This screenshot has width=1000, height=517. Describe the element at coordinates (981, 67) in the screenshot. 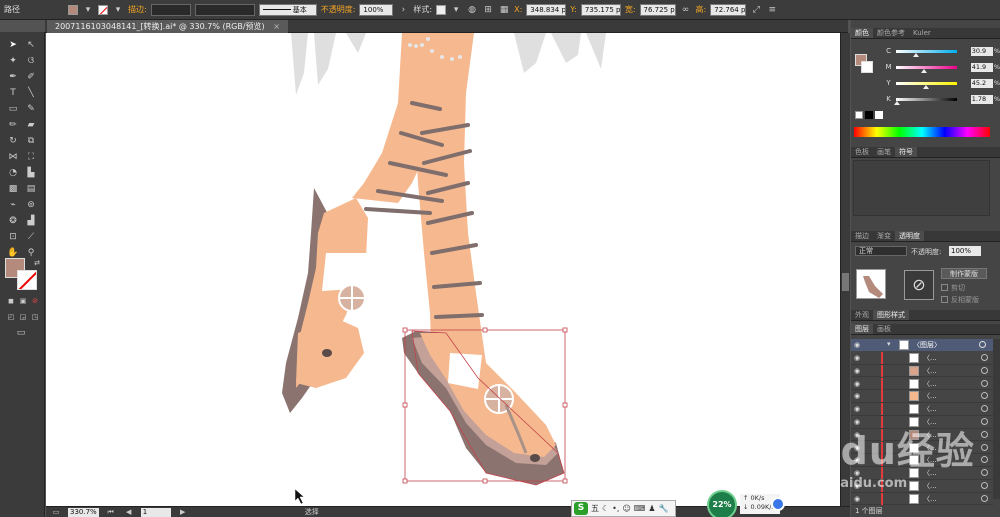

I see `channel-value: 41.9` at that location.